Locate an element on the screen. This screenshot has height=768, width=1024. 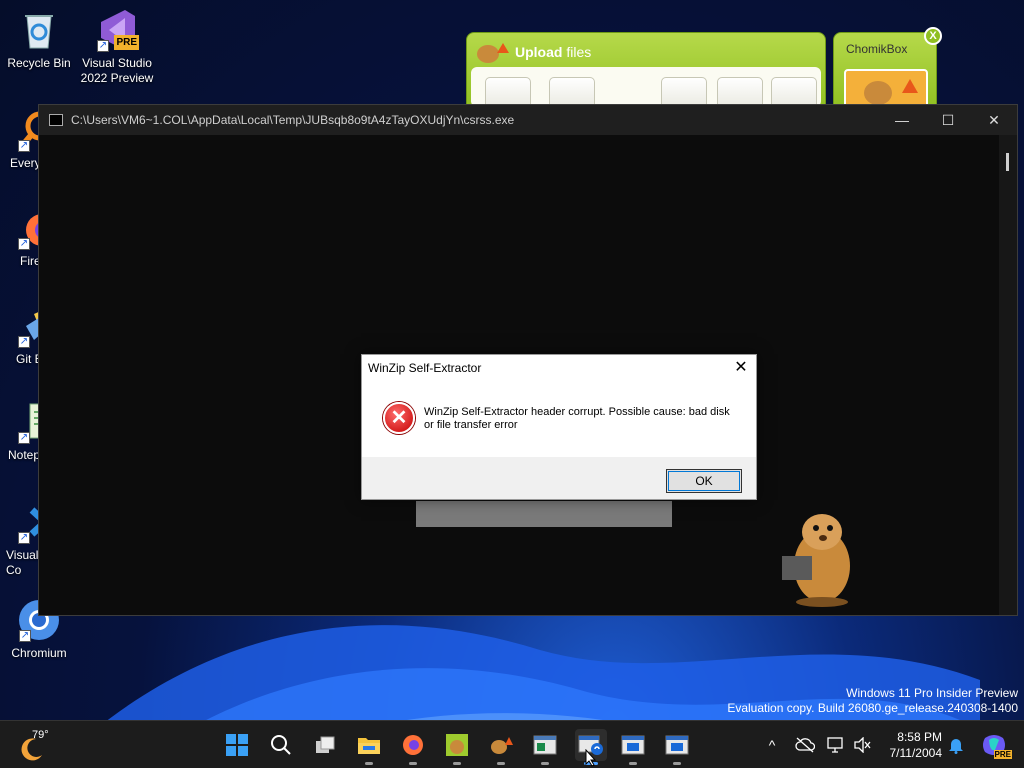
maximize-button: ☐ is located at coordinates (948, 120).